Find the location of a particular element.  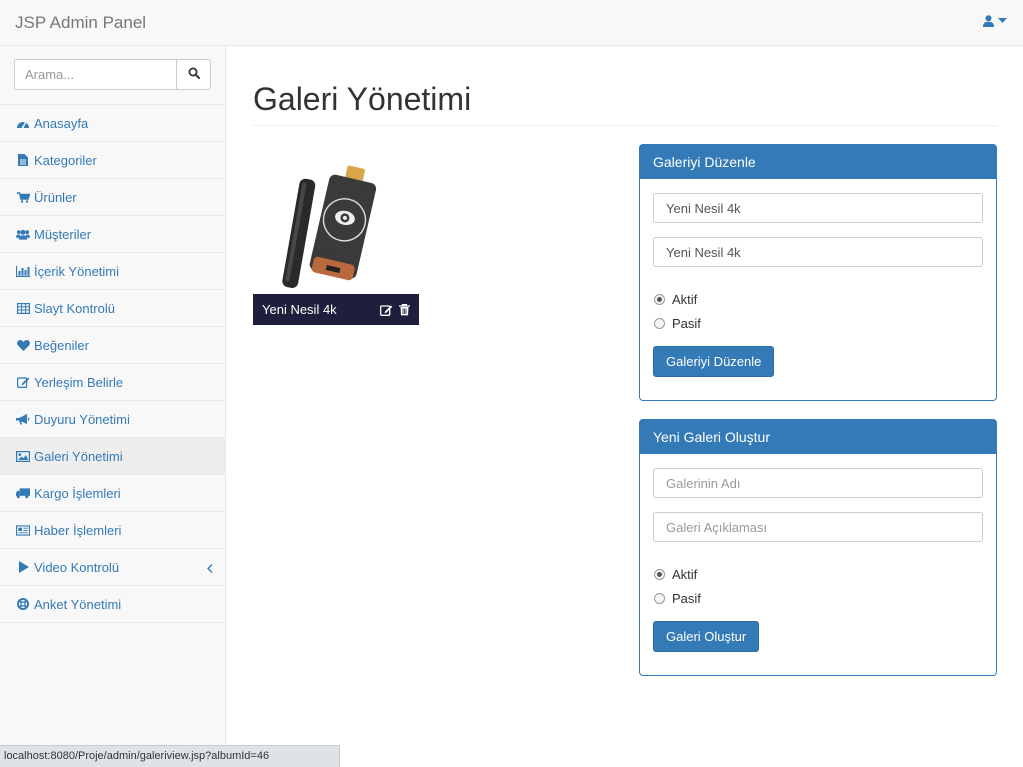

search-button is located at coordinates (194, 74).